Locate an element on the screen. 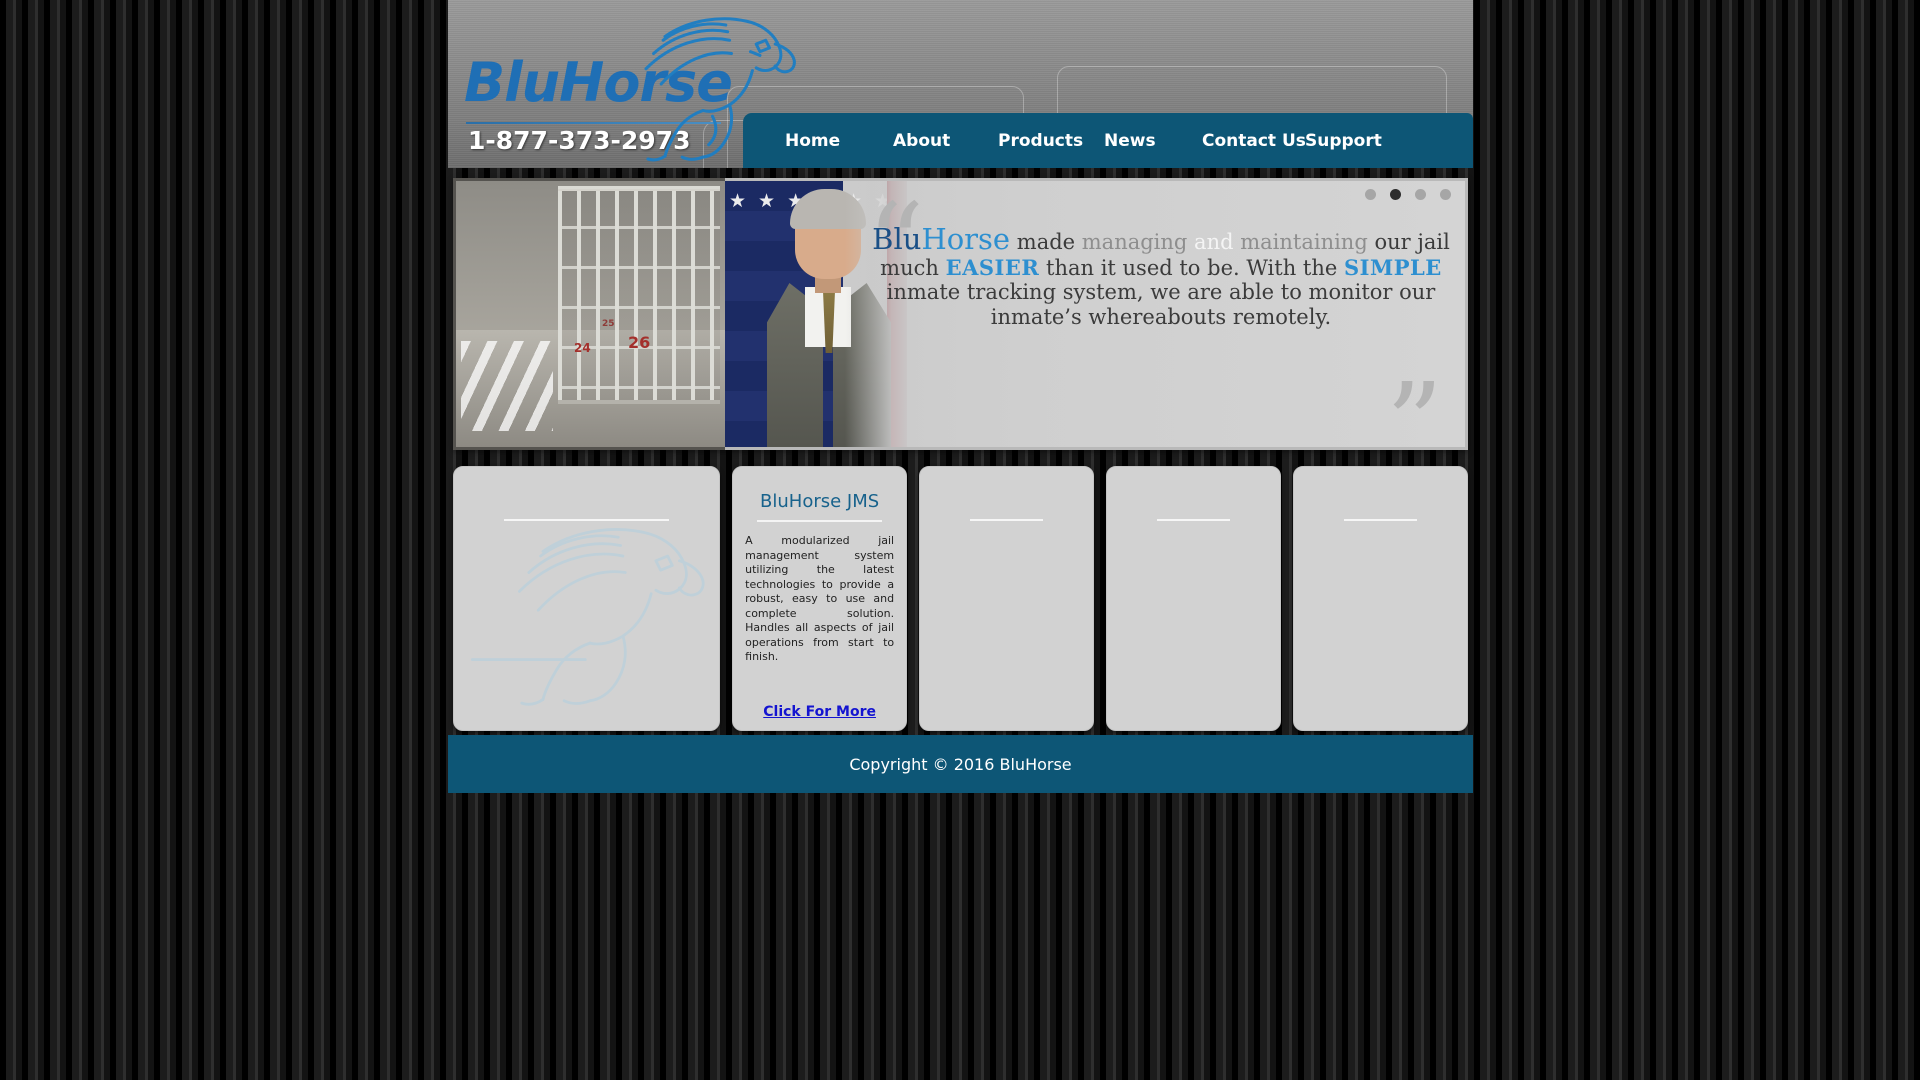 The image size is (1920, 1080). quote-line3-post: inmate tracking system, we are able to is located at coordinates (1094, 292).